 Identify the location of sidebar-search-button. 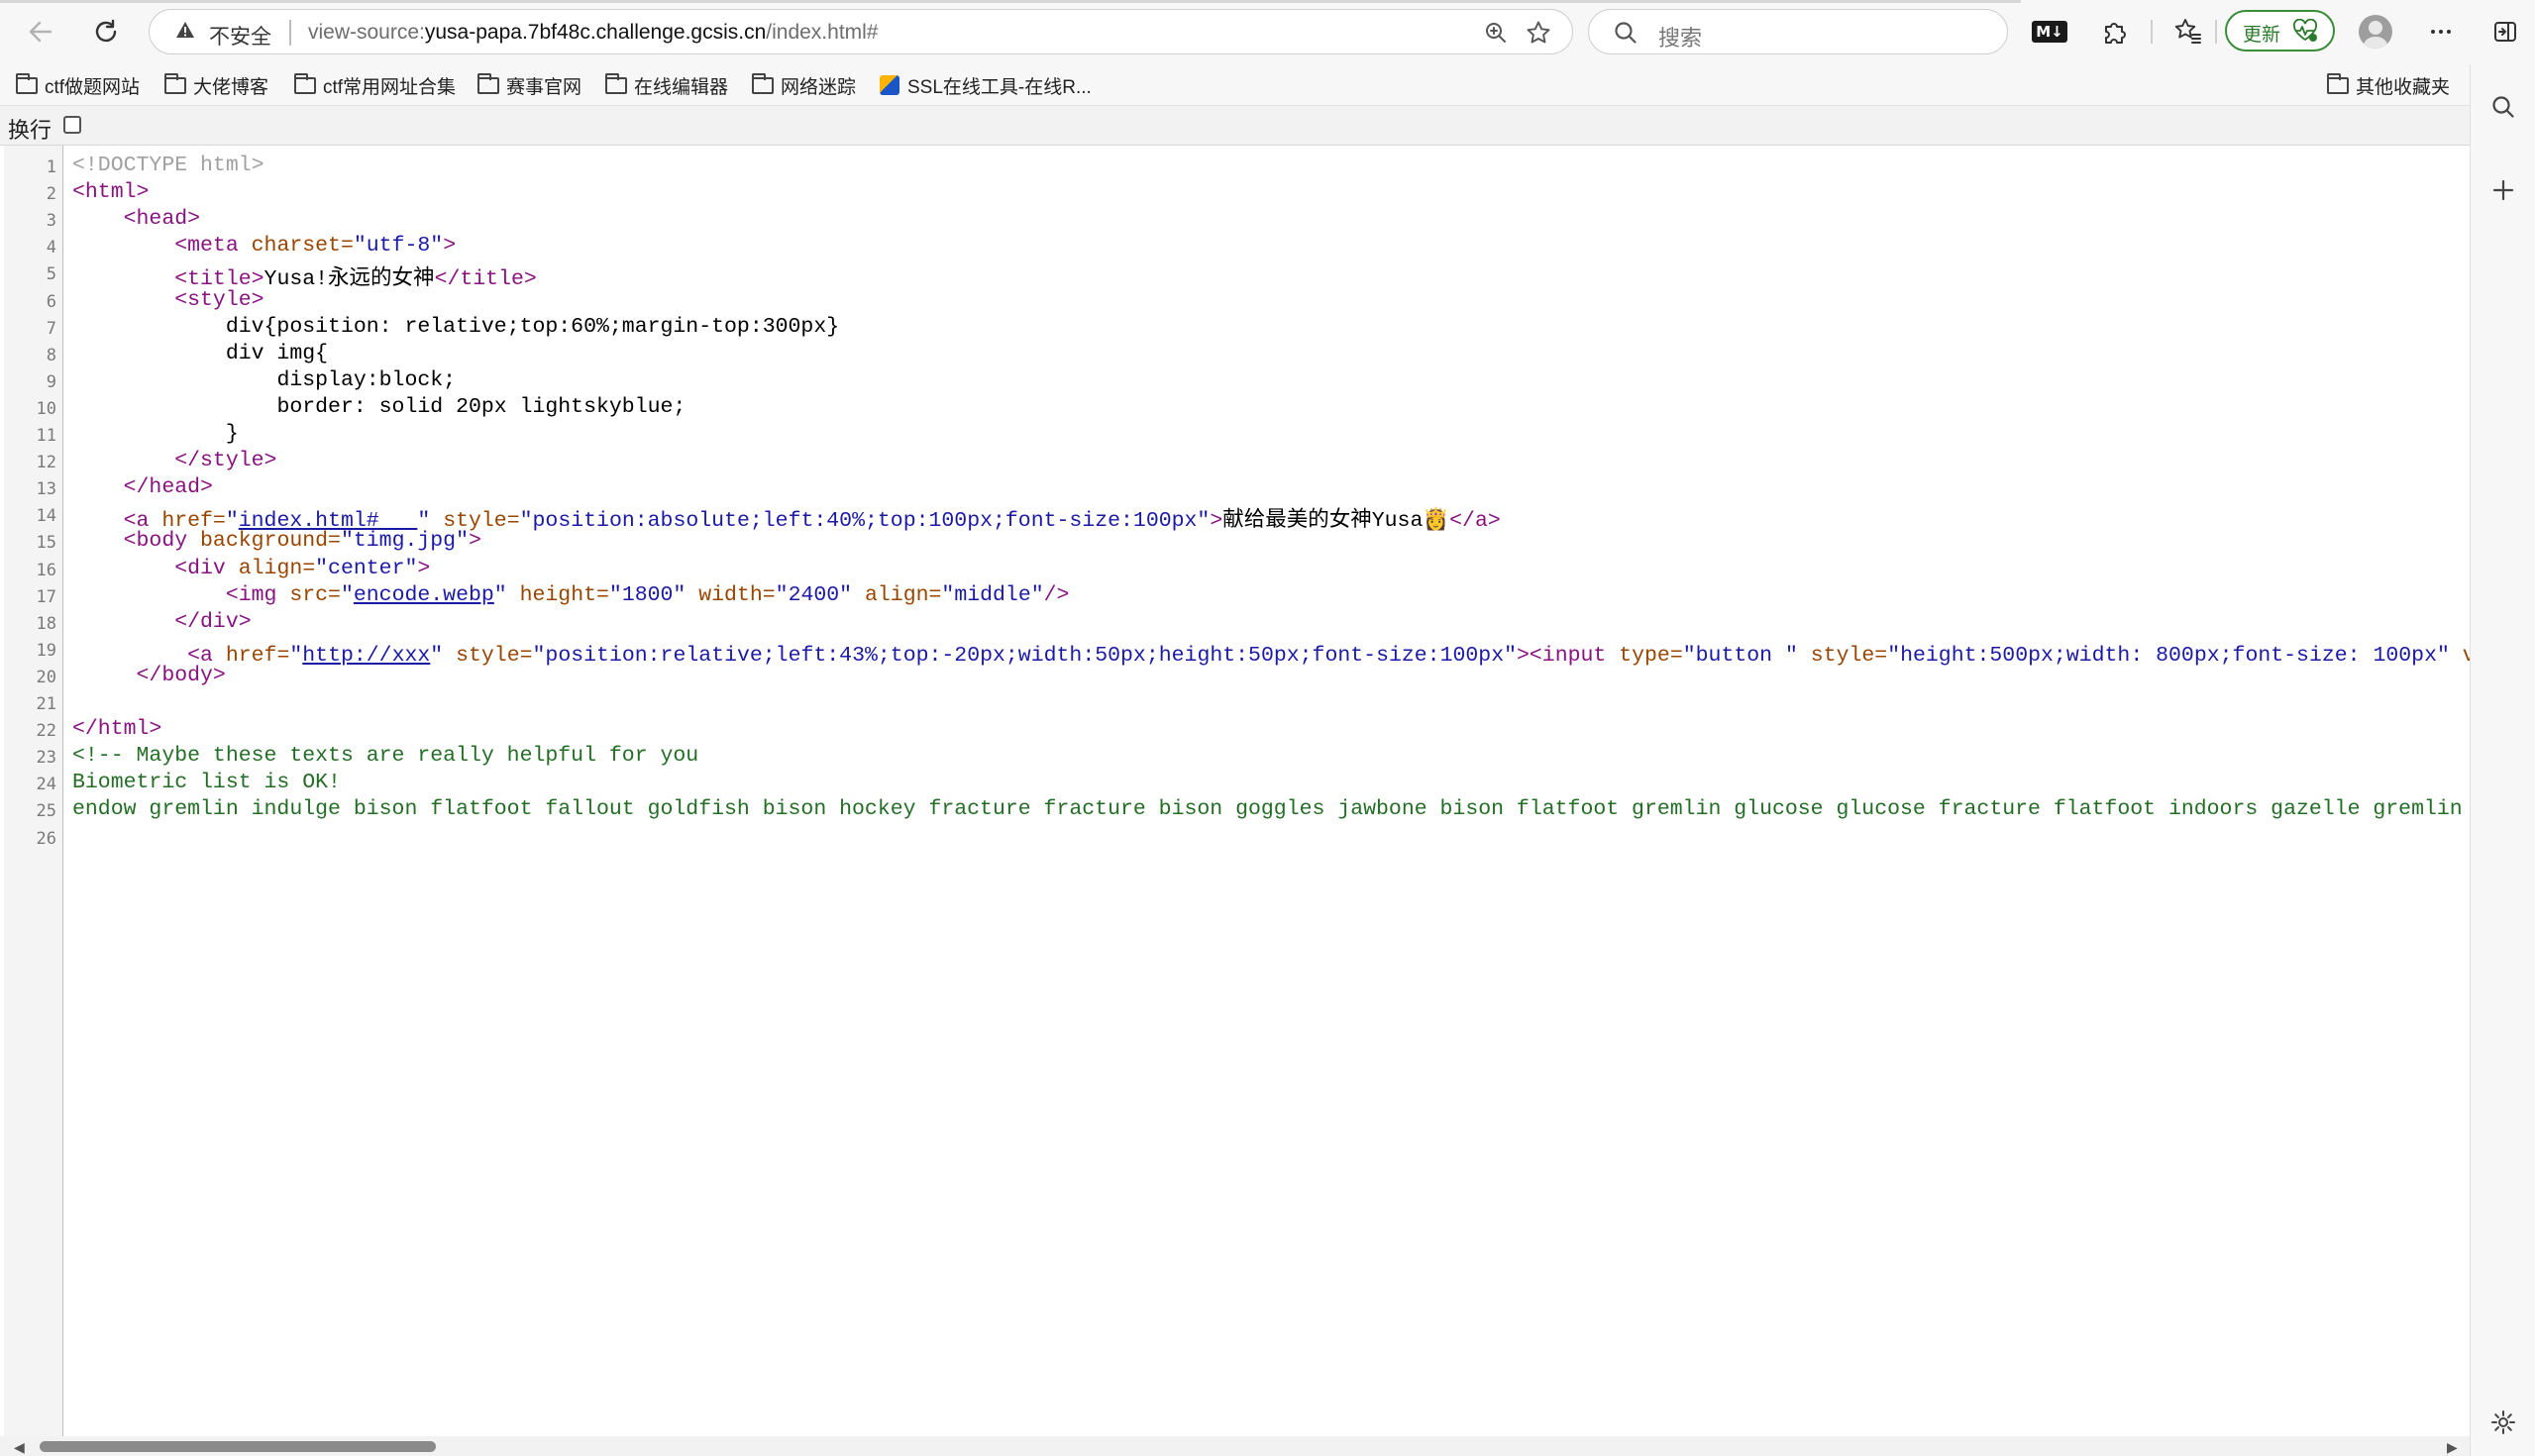
(2503, 107).